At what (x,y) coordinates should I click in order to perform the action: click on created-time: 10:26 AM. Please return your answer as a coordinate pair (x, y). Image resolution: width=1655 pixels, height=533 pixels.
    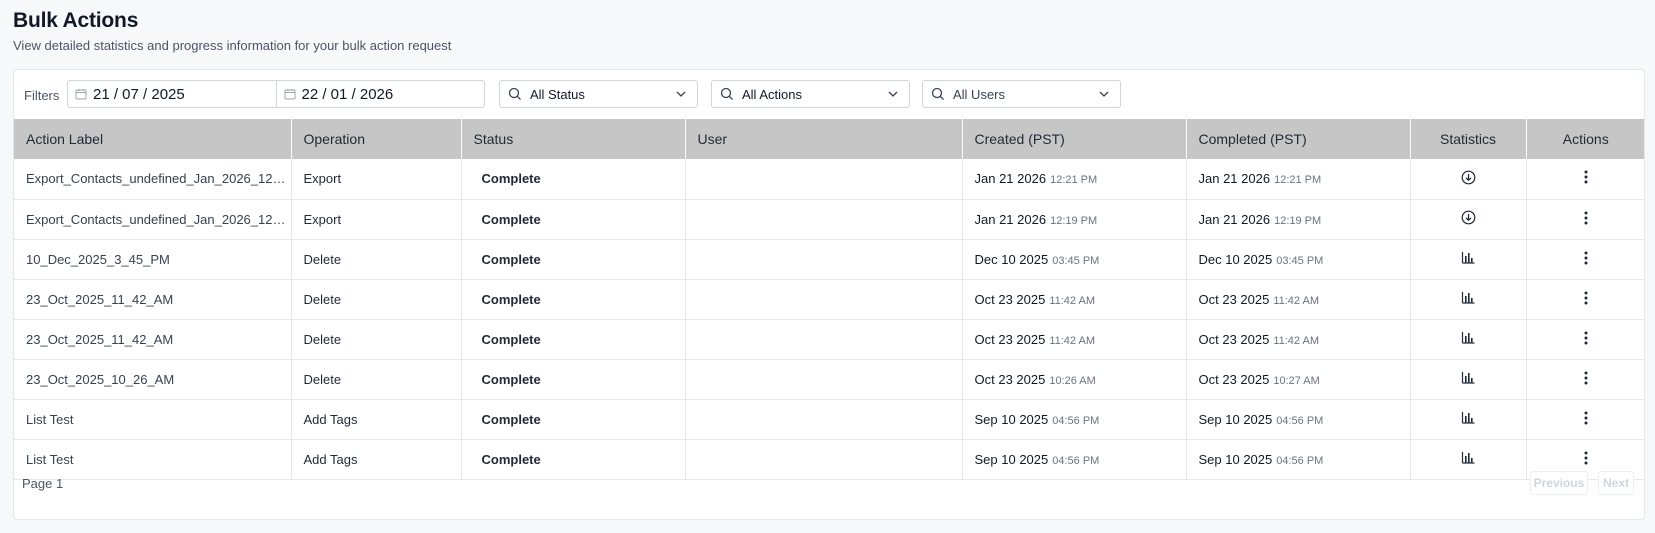
    Looking at the image, I should click on (1072, 380).